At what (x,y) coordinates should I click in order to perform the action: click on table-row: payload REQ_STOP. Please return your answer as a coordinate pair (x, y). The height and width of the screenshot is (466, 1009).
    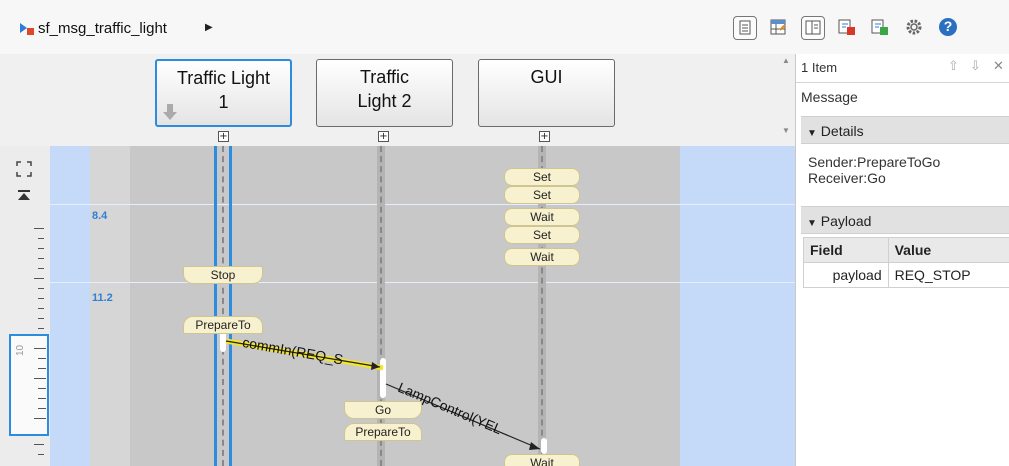
    Looking at the image, I should click on (906, 275).